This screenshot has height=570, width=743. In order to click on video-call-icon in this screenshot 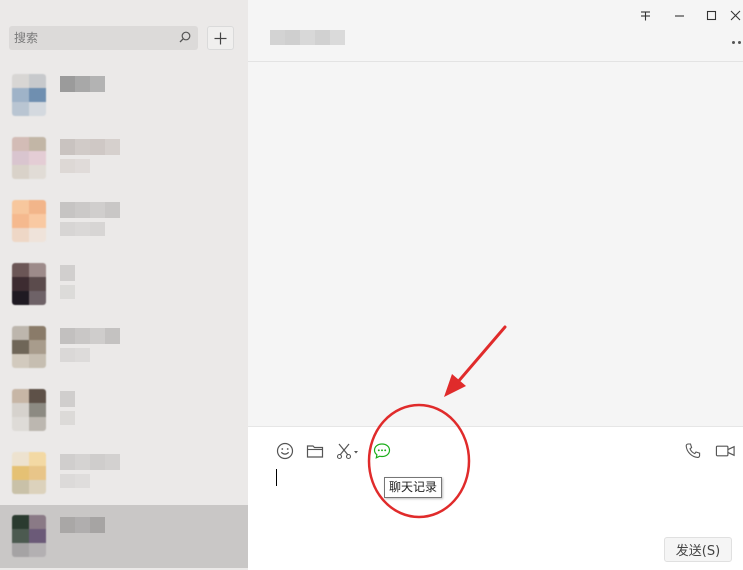, I will do `click(725, 451)`.